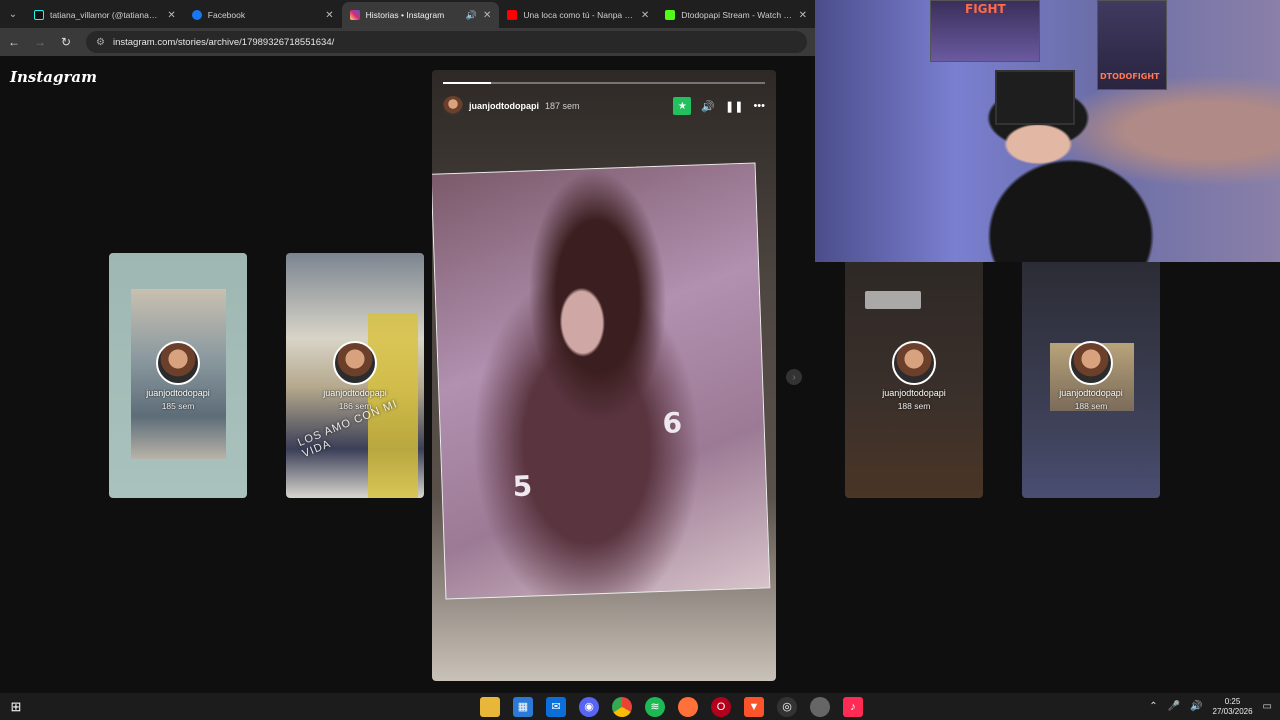 This screenshot has width=1280, height=720. What do you see at coordinates (794, 377) in the screenshot?
I see `next-story-icon: ›` at bounding box center [794, 377].